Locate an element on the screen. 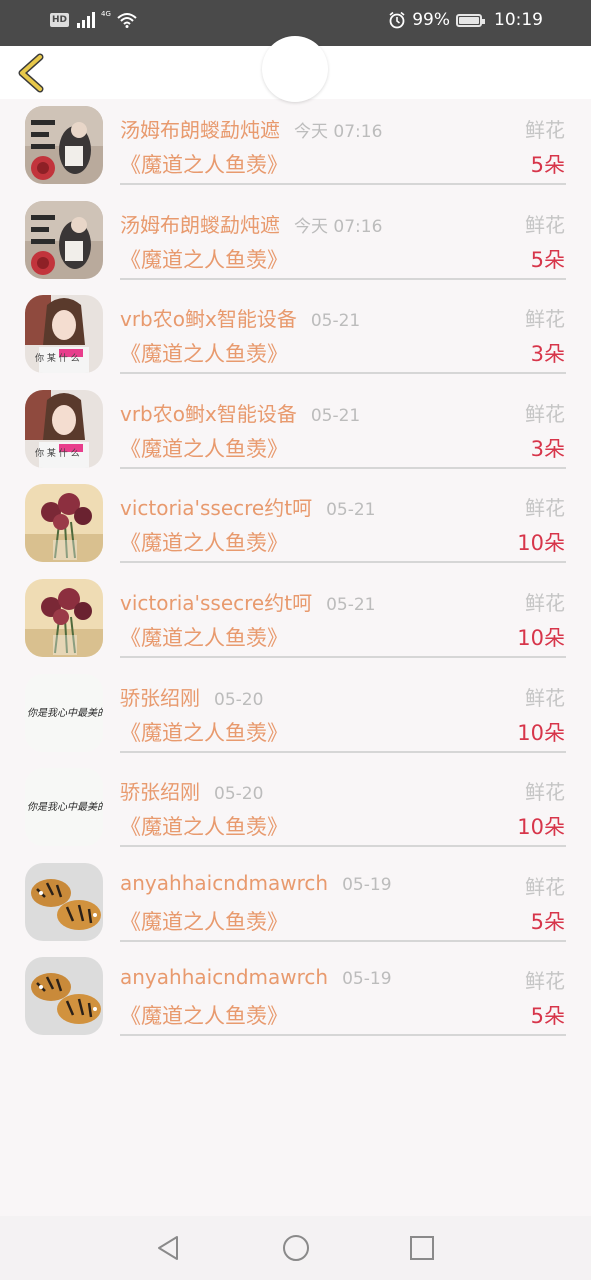  nav-home-button is located at coordinates (296, 1248).